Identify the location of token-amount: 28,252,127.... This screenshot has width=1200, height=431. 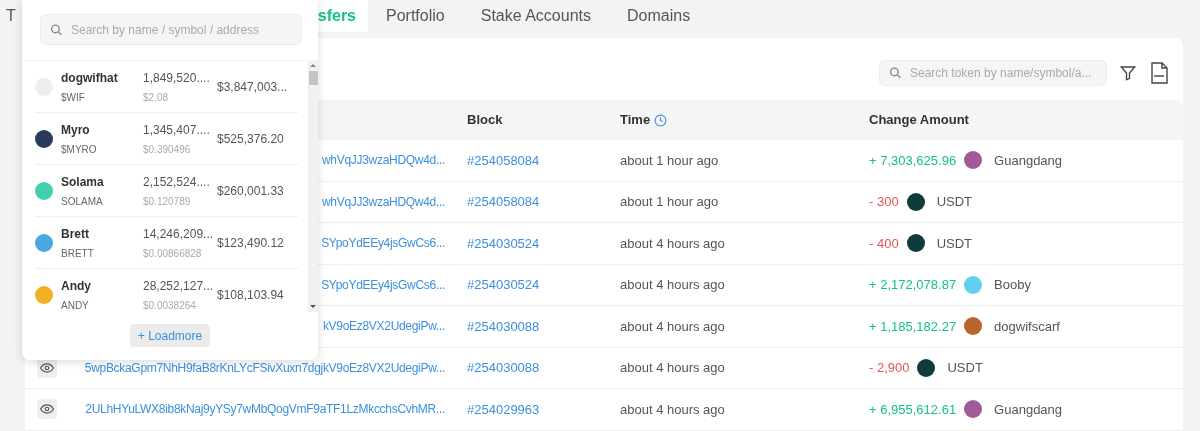
(179, 286).